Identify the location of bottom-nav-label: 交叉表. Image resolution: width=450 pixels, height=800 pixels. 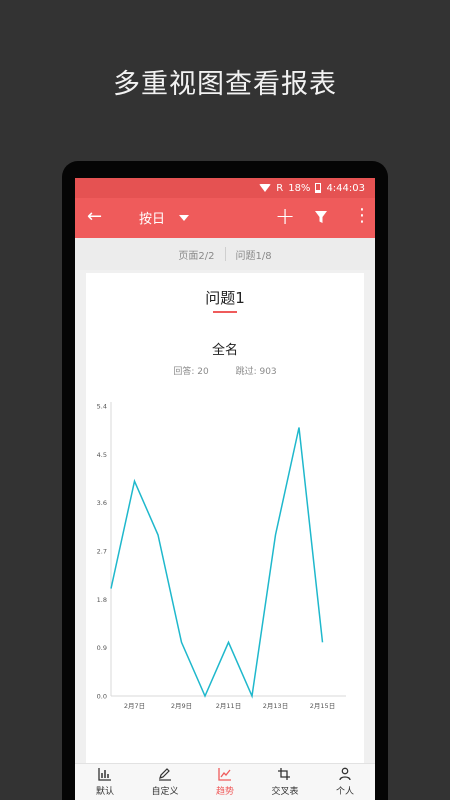
(285, 792).